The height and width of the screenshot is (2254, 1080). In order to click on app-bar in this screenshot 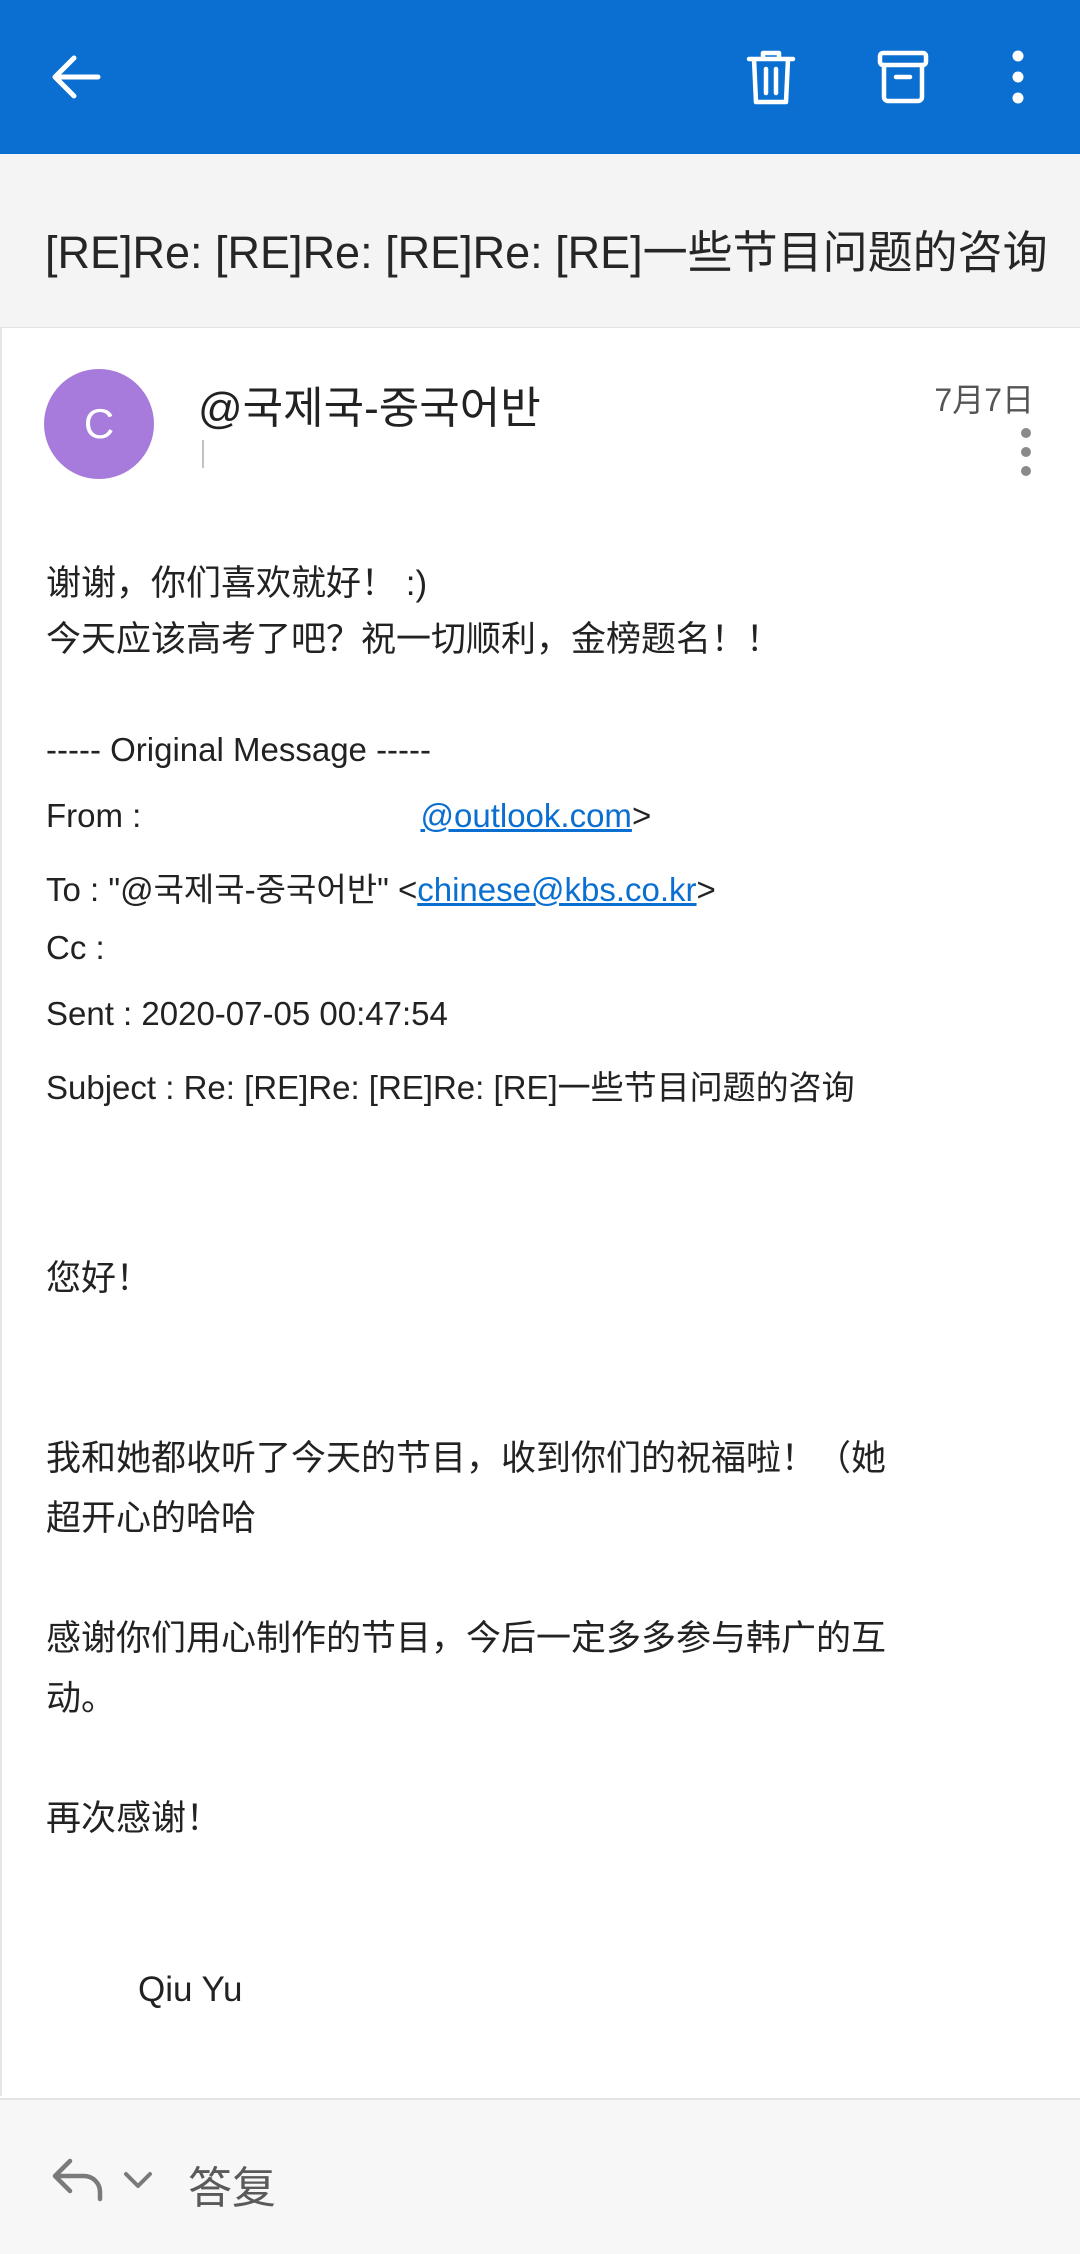, I will do `click(540, 77)`.